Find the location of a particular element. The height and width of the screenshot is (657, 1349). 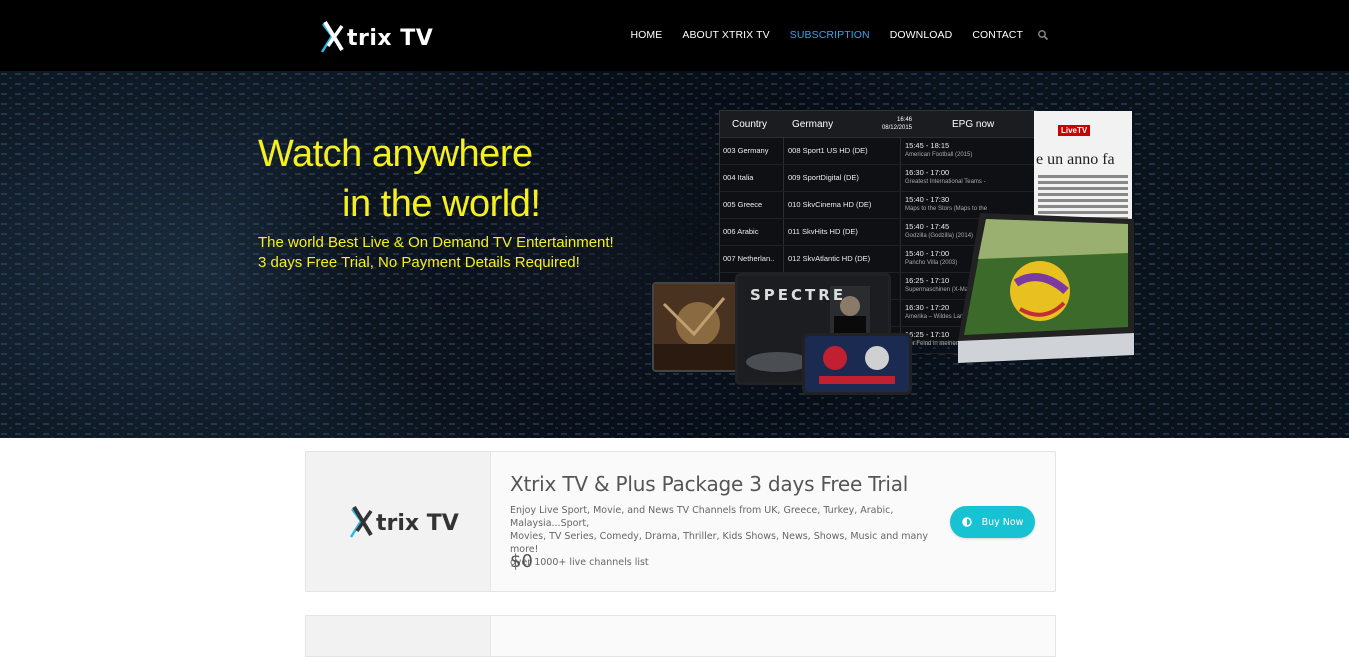

hero-title-line2: in the world! is located at coordinates (441, 204).